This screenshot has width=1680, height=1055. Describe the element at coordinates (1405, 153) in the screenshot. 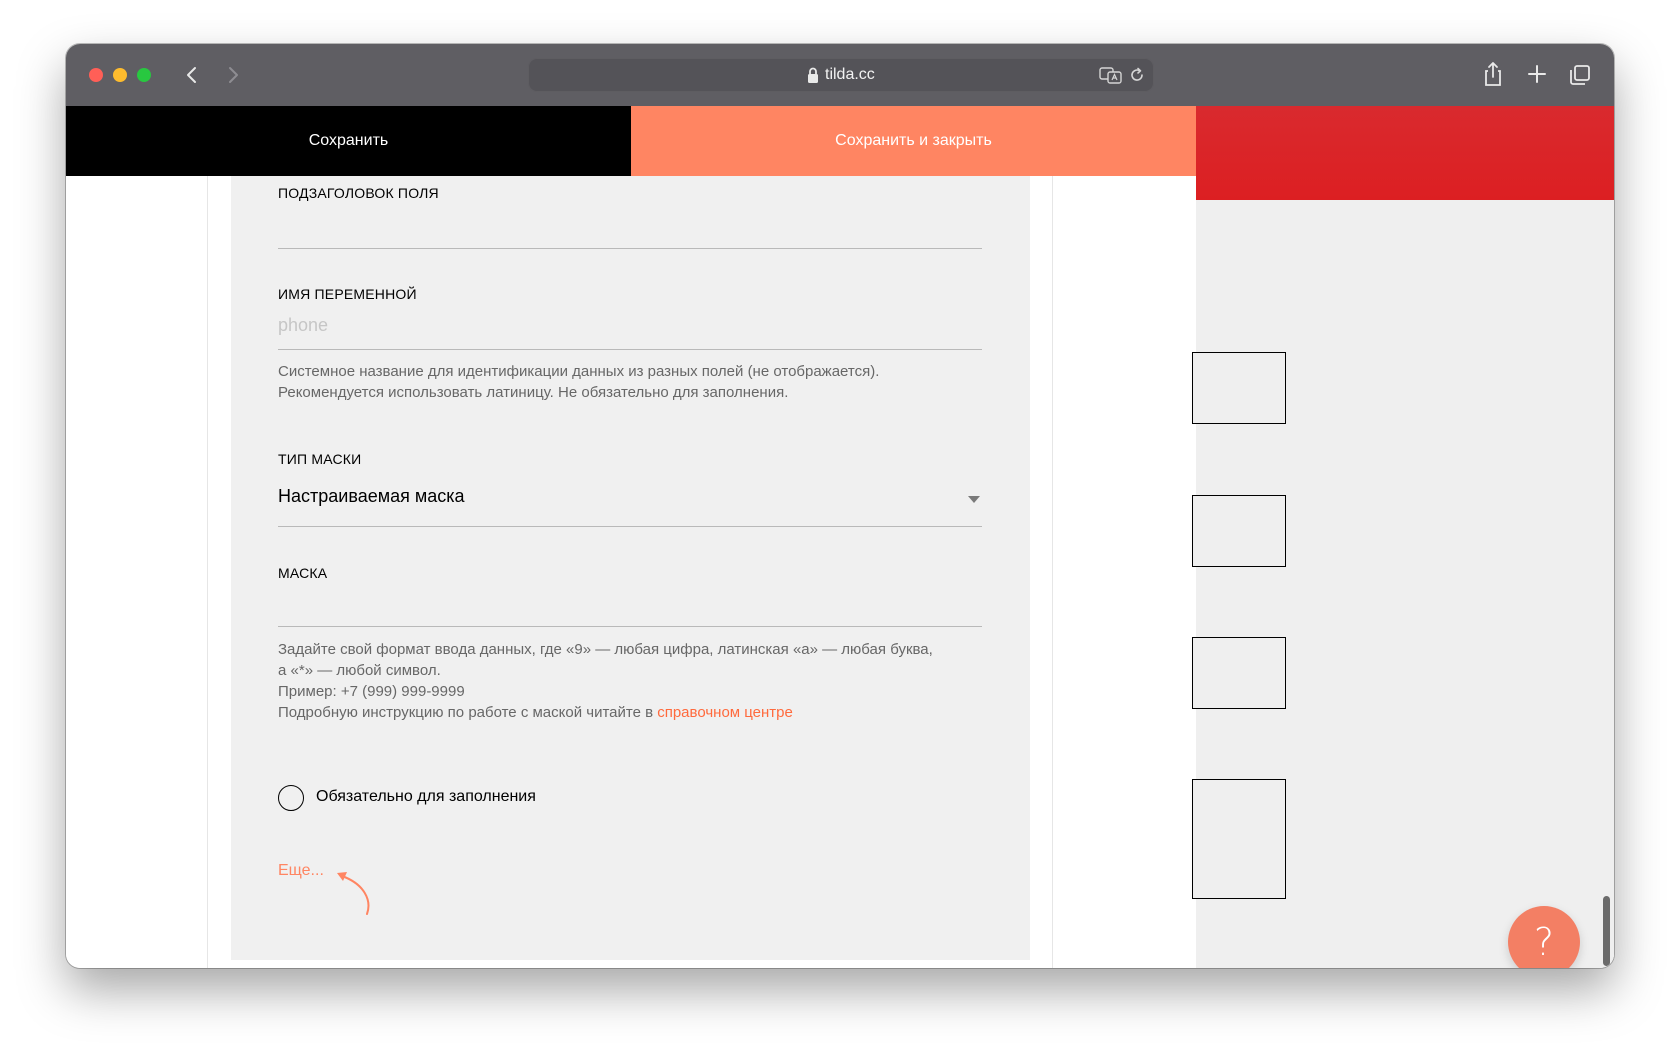

I see `preview-banner` at that location.